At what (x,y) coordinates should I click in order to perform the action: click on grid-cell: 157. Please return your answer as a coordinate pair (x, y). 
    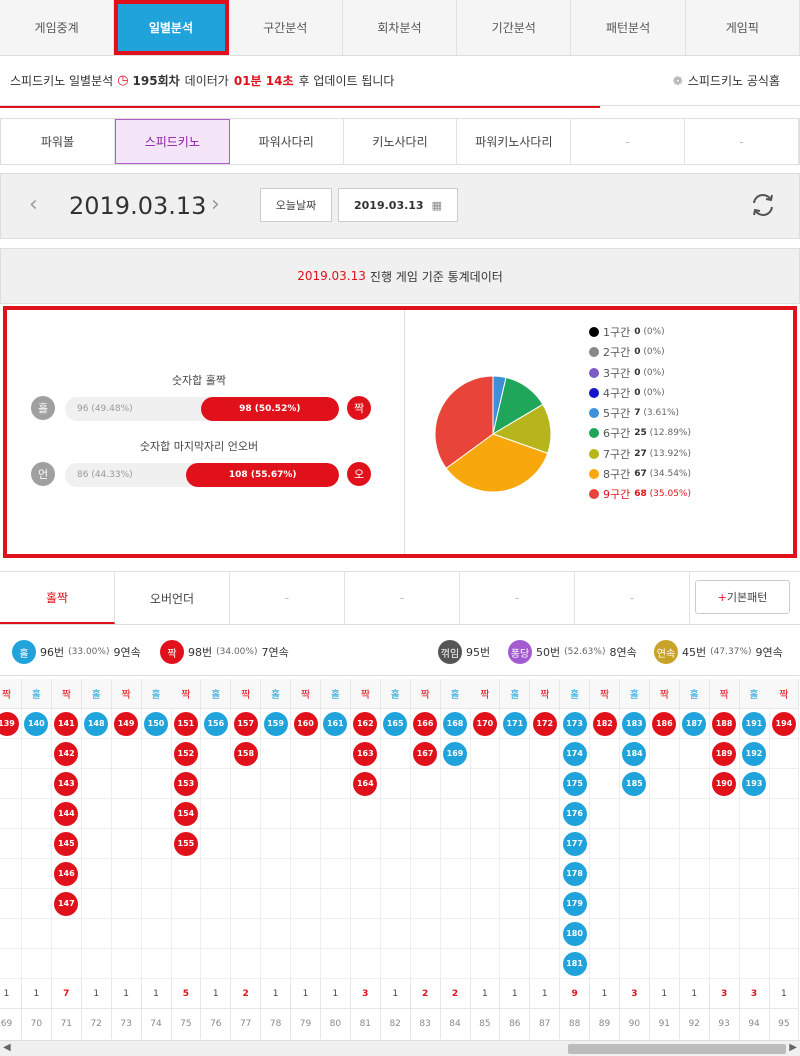
    Looking at the image, I should click on (246, 724).